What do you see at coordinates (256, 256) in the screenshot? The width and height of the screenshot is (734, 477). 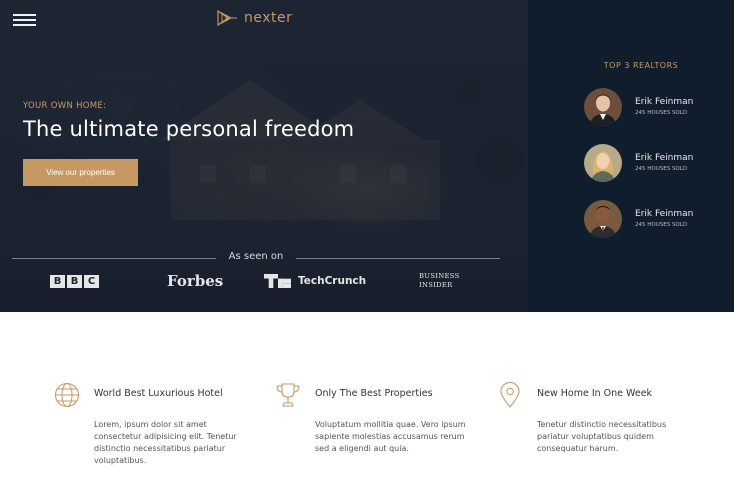 I see `seen-on-label: As seen on` at bounding box center [256, 256].